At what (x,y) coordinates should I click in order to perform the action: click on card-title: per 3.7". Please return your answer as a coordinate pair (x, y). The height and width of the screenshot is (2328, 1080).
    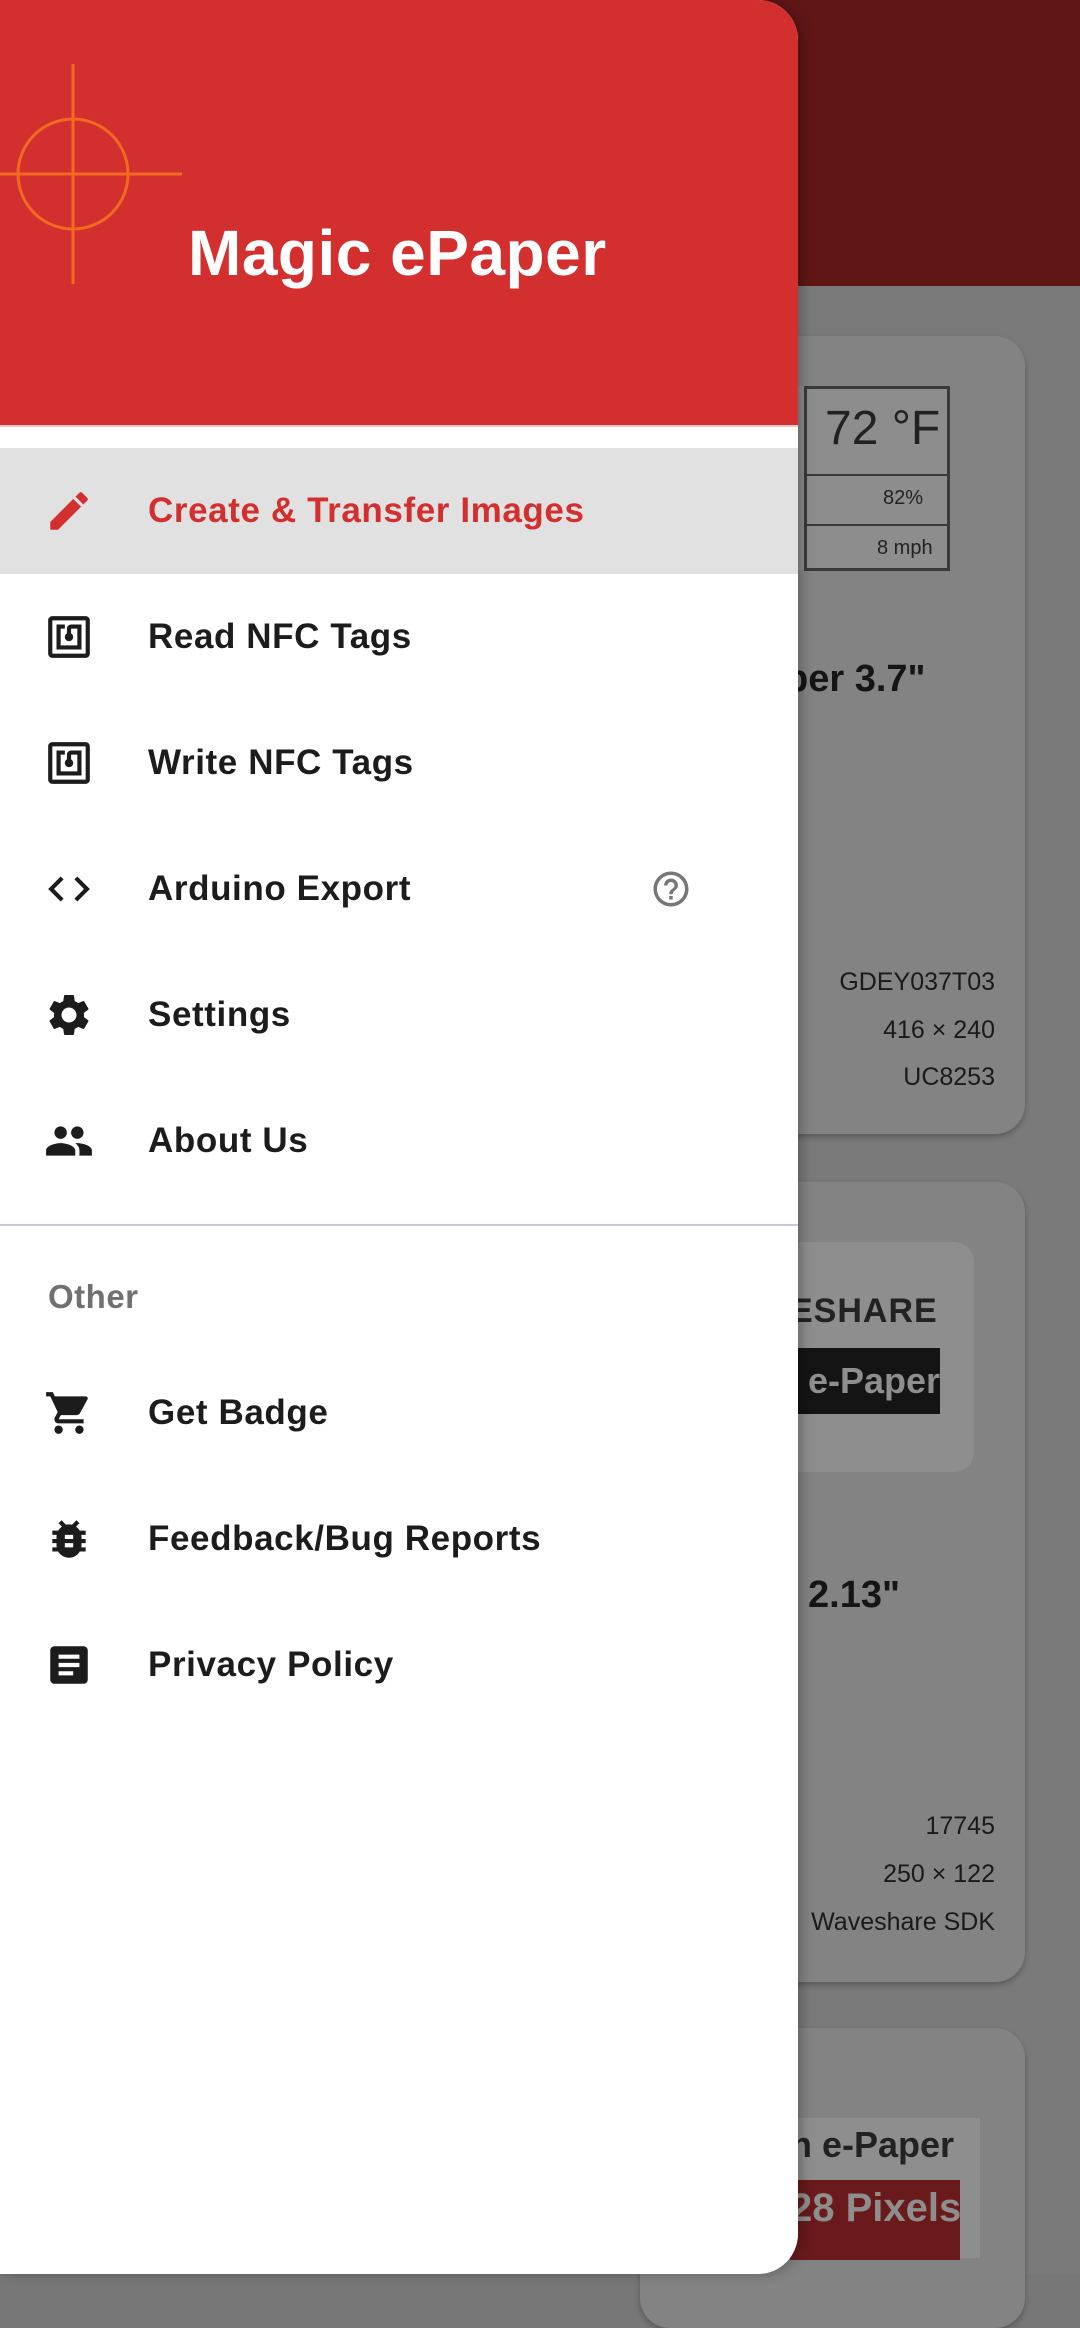
    Looking at the image, I should click on (855, 679).